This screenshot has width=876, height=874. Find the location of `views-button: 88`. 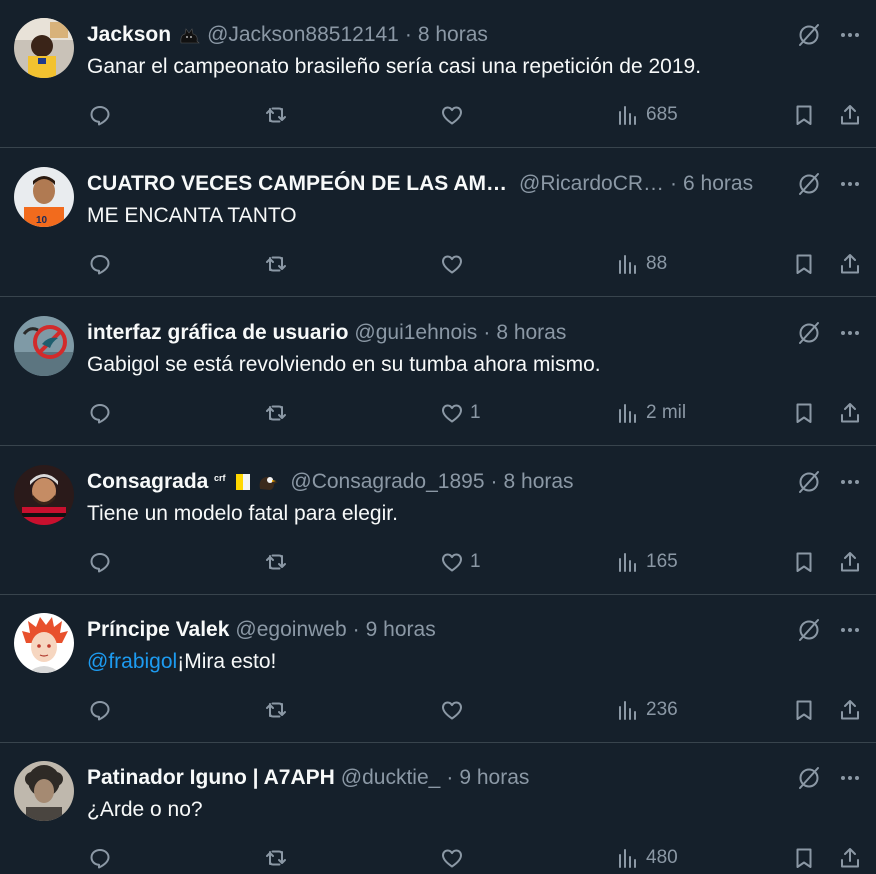

views-button: 88 is located at coordinates (641, 264).